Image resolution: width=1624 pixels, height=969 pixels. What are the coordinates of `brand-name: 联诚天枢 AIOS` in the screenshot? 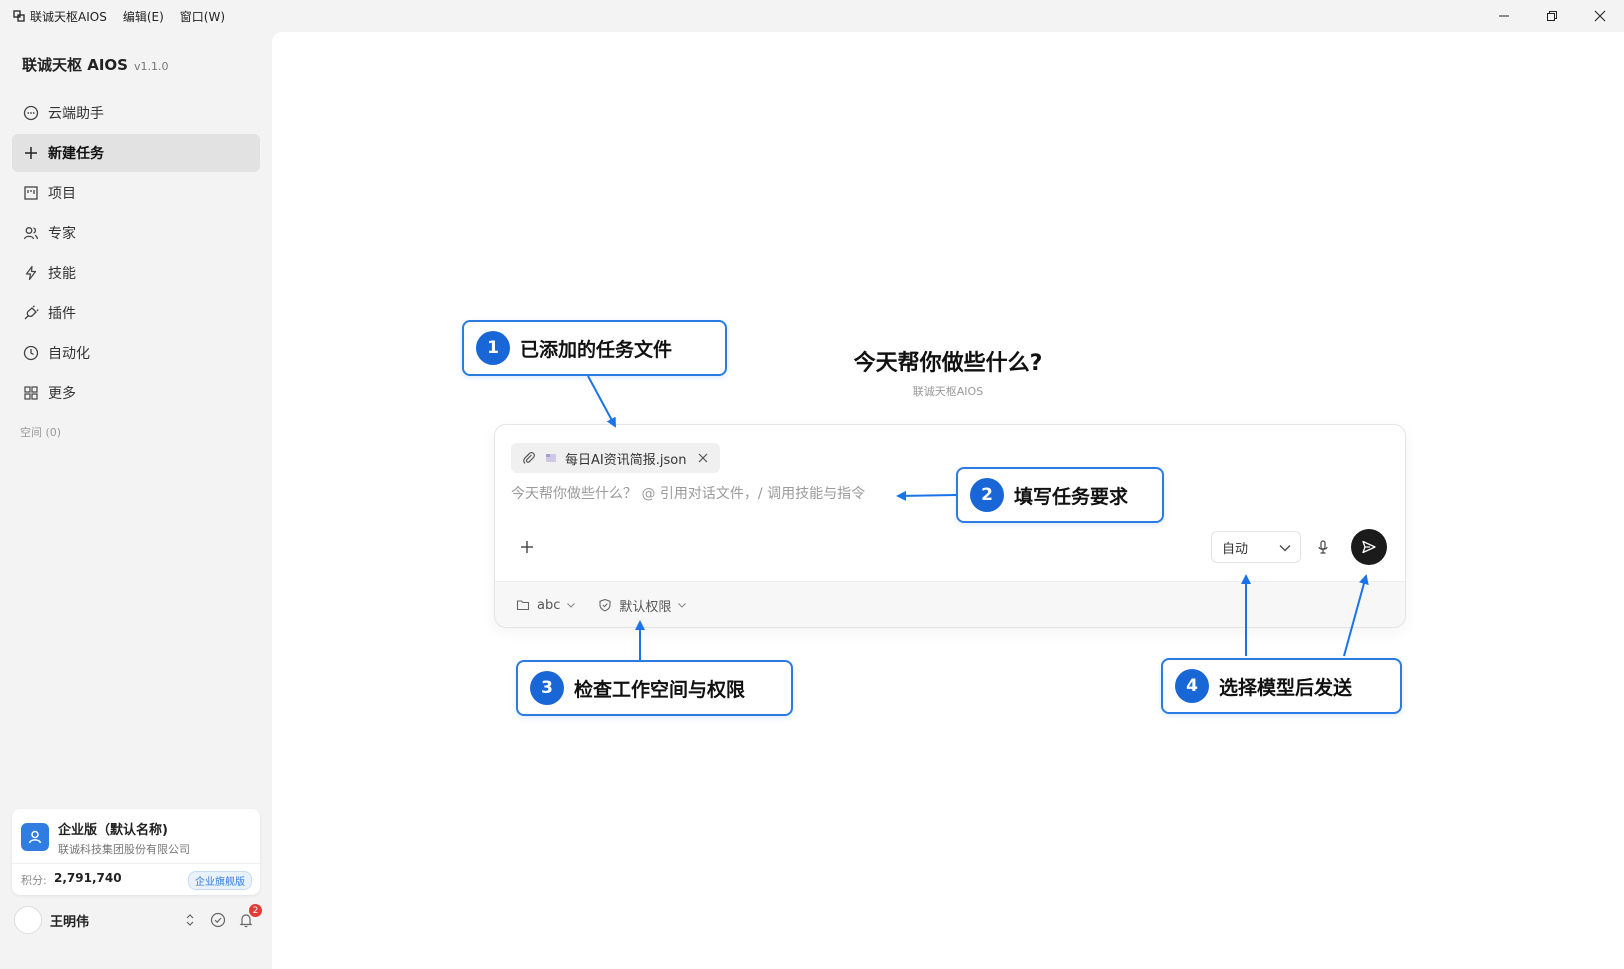 It's located at (75, 65).